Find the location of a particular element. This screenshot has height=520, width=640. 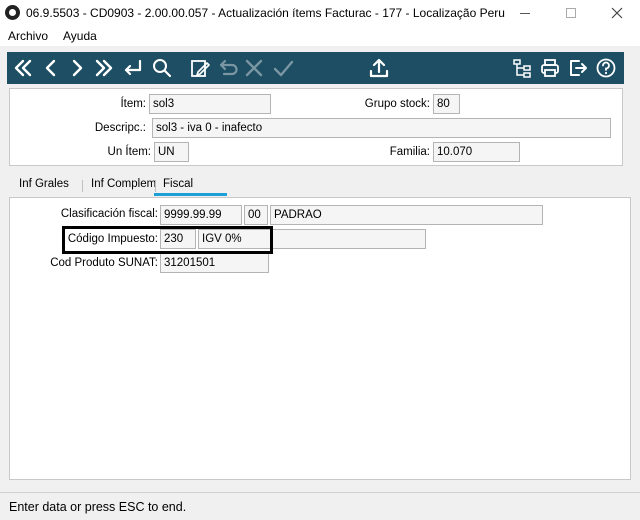

clasificacion-fiscal-field: 9999.99.99 is located at coordinates (201, 215).